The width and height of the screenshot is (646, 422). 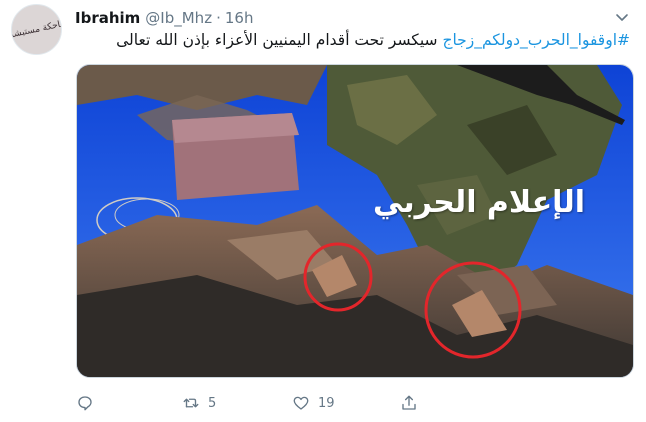 What do you see at coordinates (479, 202) in the screenshot?
I see `media-overlay-text: الإعلام الحربي` at bounding box center [479, 202].